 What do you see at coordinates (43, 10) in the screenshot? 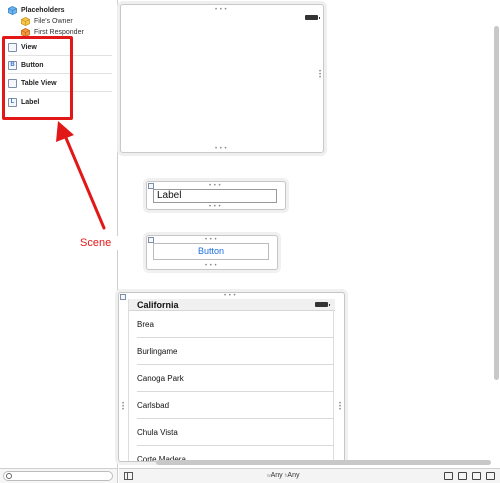
I see `placeholders-label: Placeholders` at bounding box center [43, 10].